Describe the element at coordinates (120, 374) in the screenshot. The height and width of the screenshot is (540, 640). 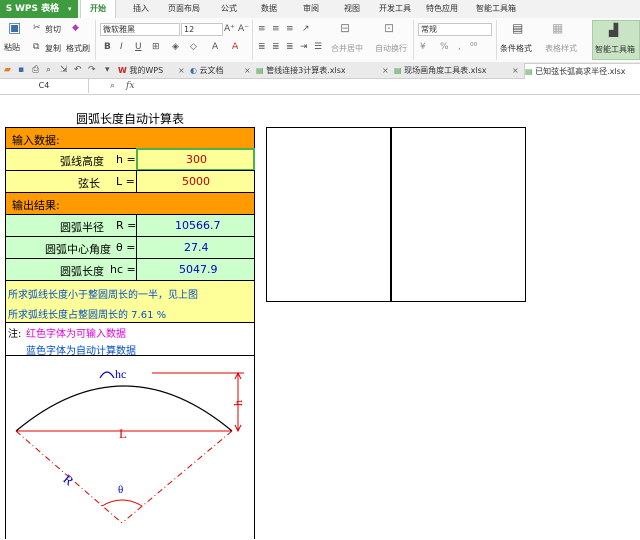
I see `hc-label: hc` at that location.